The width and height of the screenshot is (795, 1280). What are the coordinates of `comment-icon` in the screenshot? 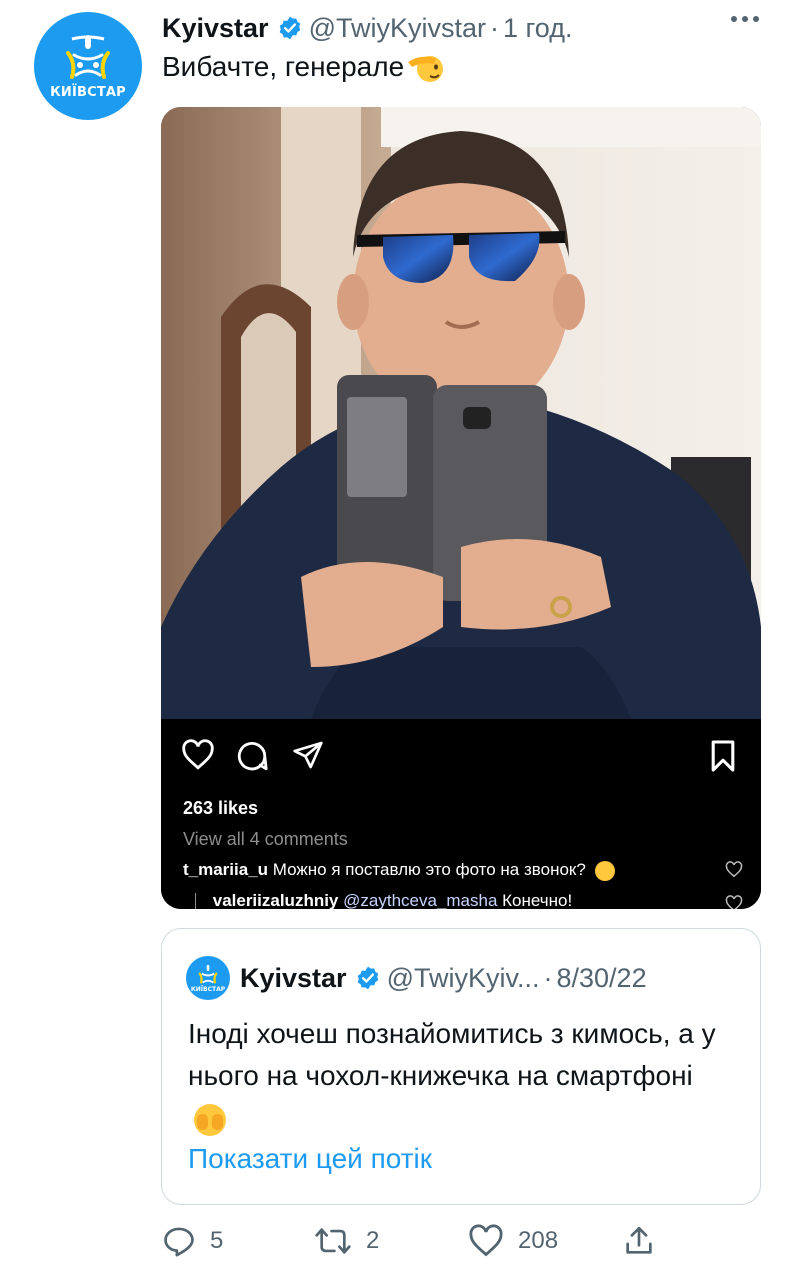 It's located at (252, 756).